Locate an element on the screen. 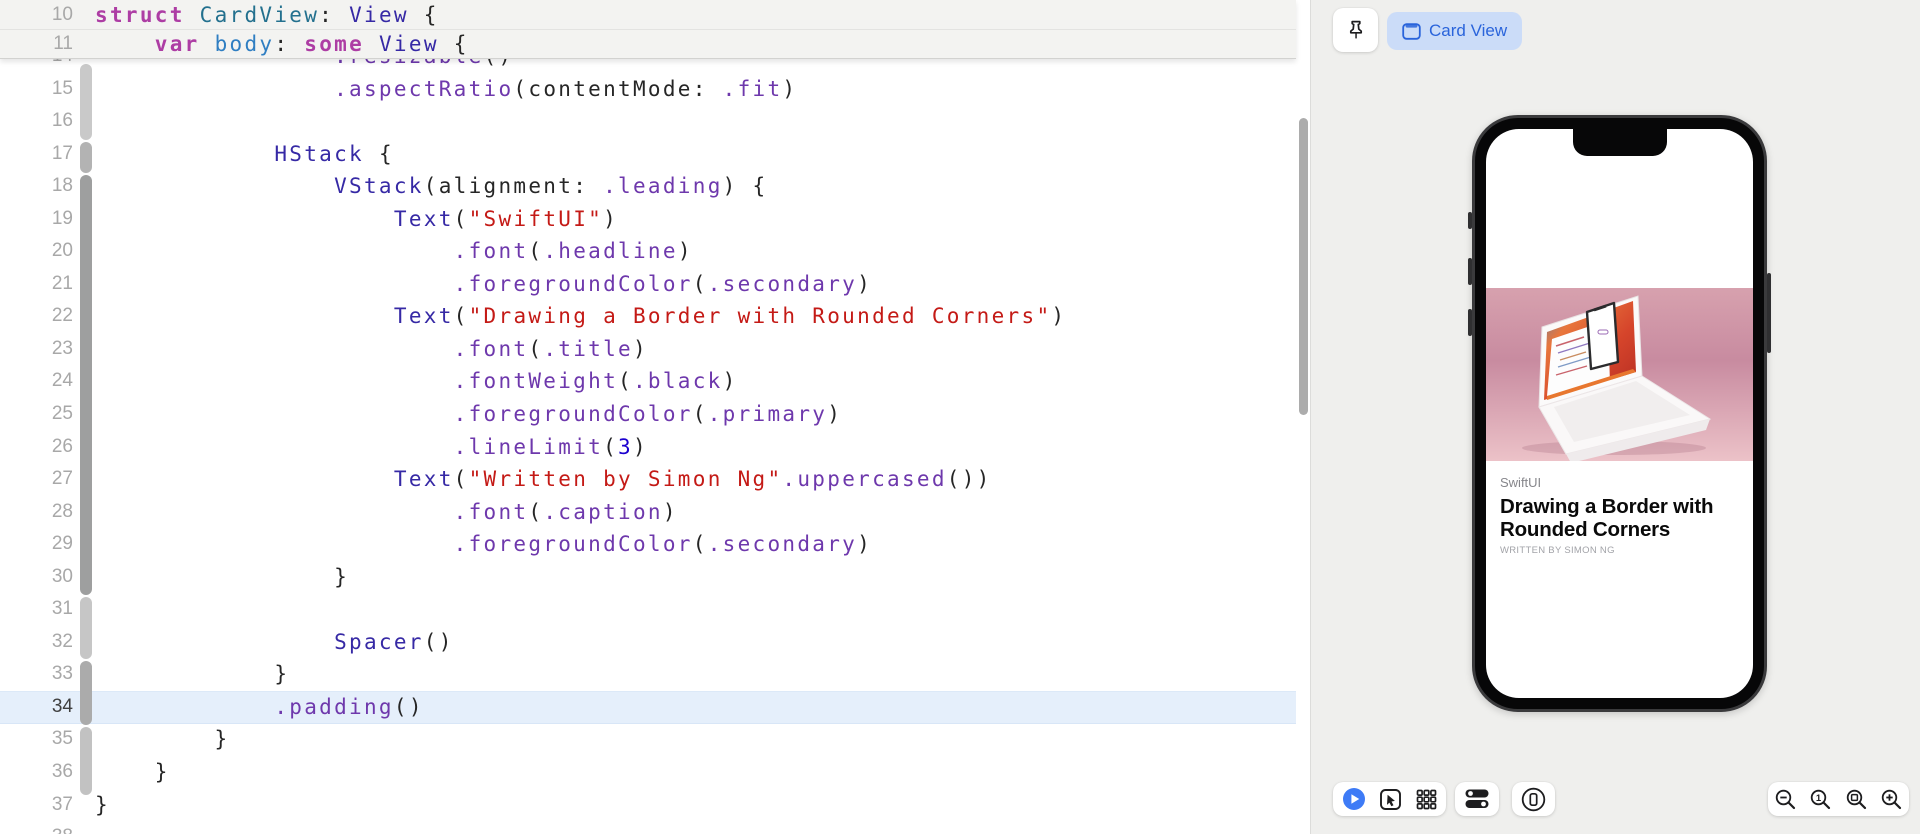 Image resolution: width=1920 pixels, height=834 pixels. line-number: 17 is located at coordinates (36, 154).